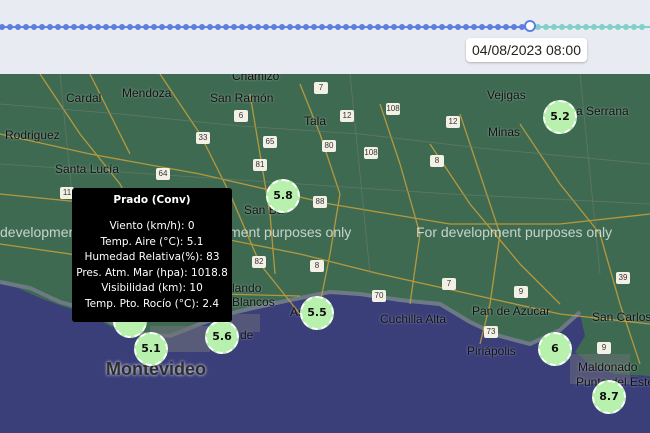  What do you see at coordinates (320, 202) in the screenshot?
I see `route-shield: 88` at bounding box center [320, 202].